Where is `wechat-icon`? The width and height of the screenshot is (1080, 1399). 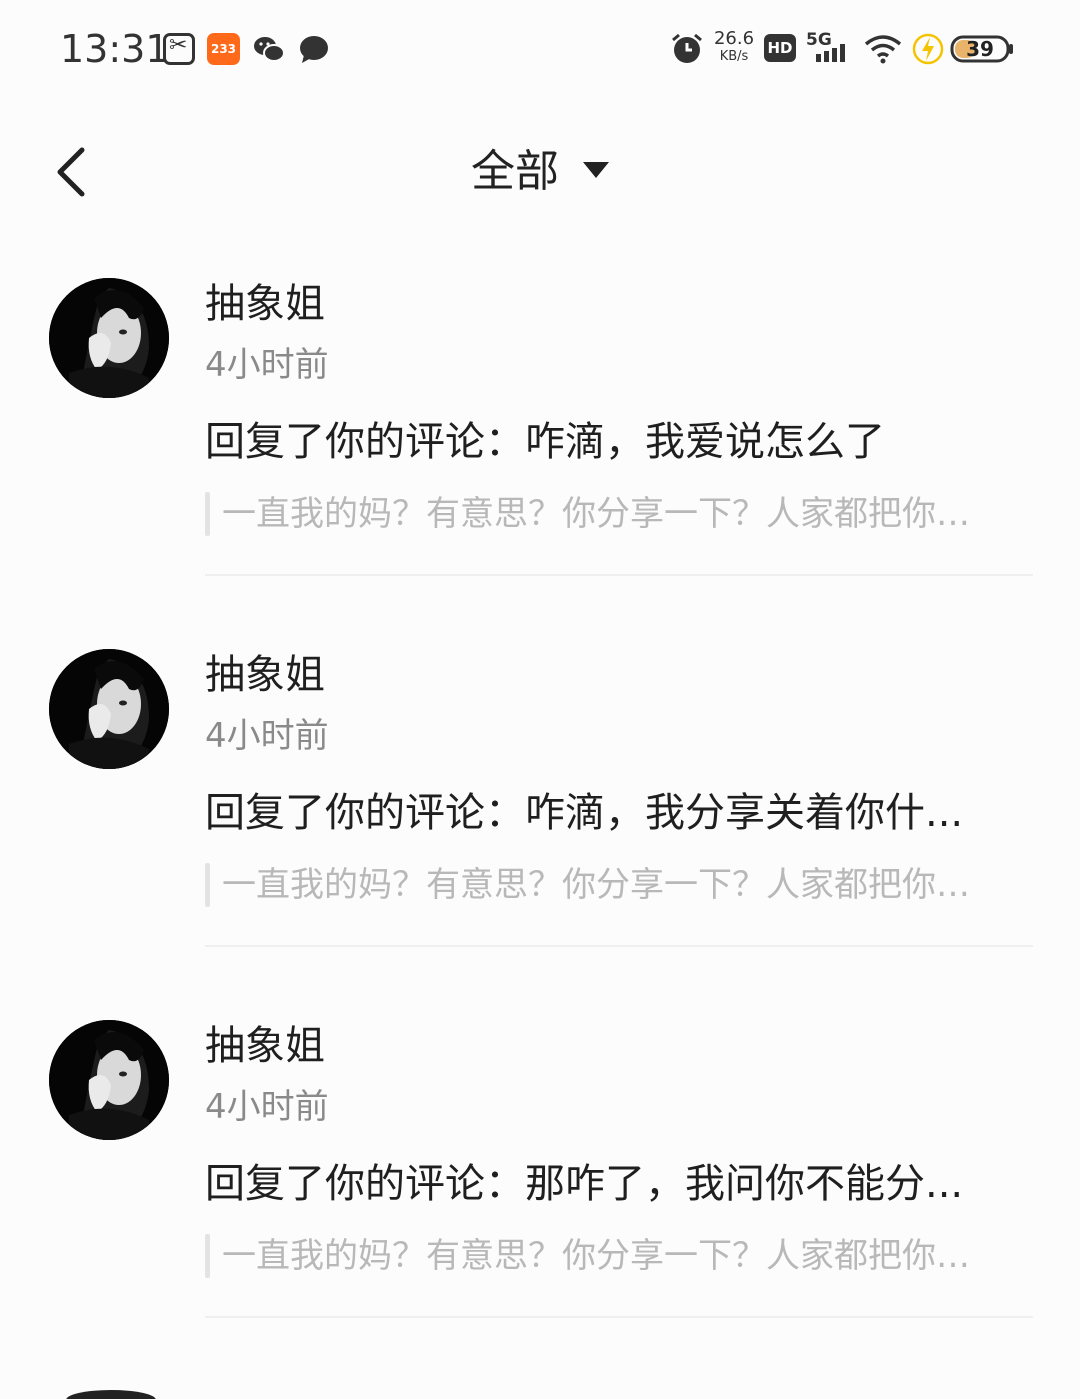 wechat-icon is located at coordinates (269, 49).